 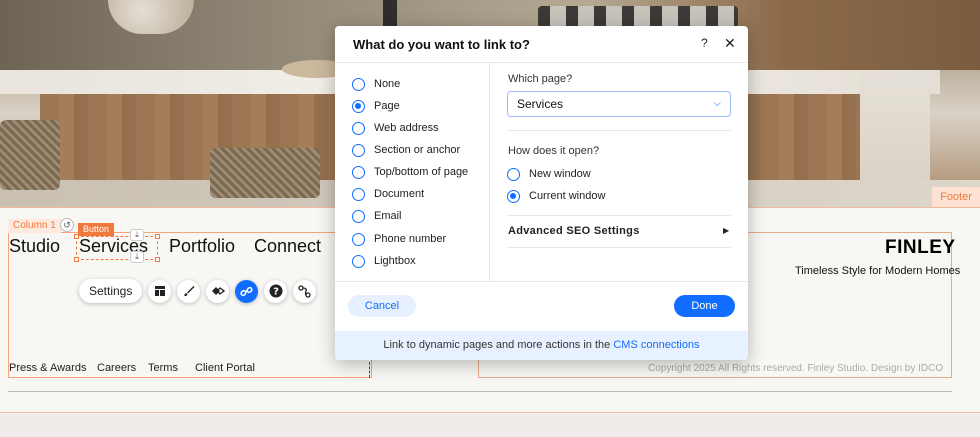 What do you see at coordinates (406, 128) in the screenshot?
I see `option-label: Web address` at bounding box center [406, 128].